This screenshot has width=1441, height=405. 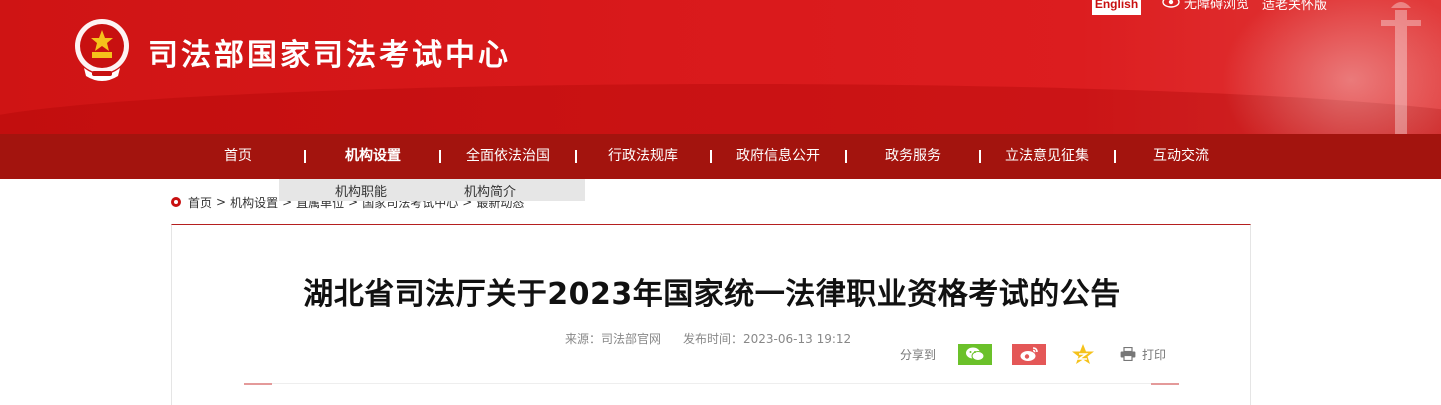 What do you see at coordinates (643, 156) in the screenshot?
I see `nav-item-regulations: 行政法规库` at bounding box center [643, 156].